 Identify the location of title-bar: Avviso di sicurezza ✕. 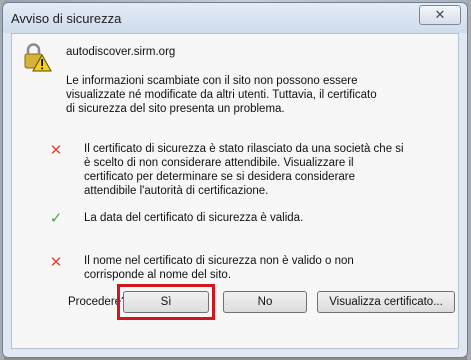
(235, 18).